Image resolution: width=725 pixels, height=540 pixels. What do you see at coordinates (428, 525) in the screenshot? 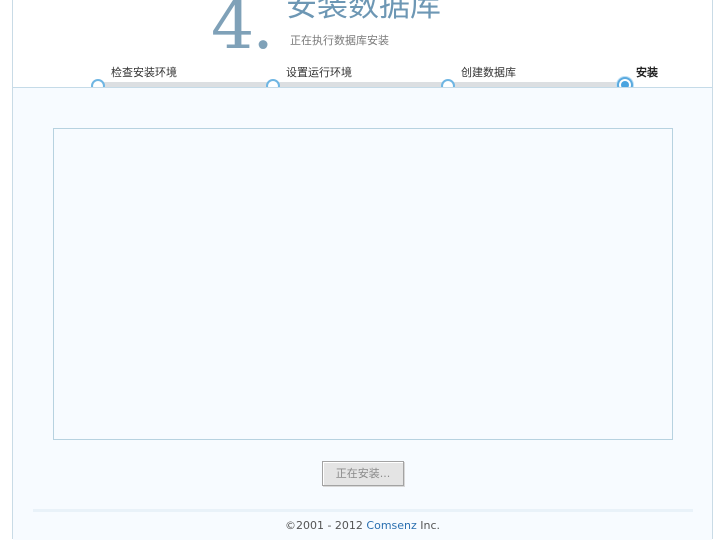
I see `copyright-suffix: Inc.` at bounding box center [428, 525].